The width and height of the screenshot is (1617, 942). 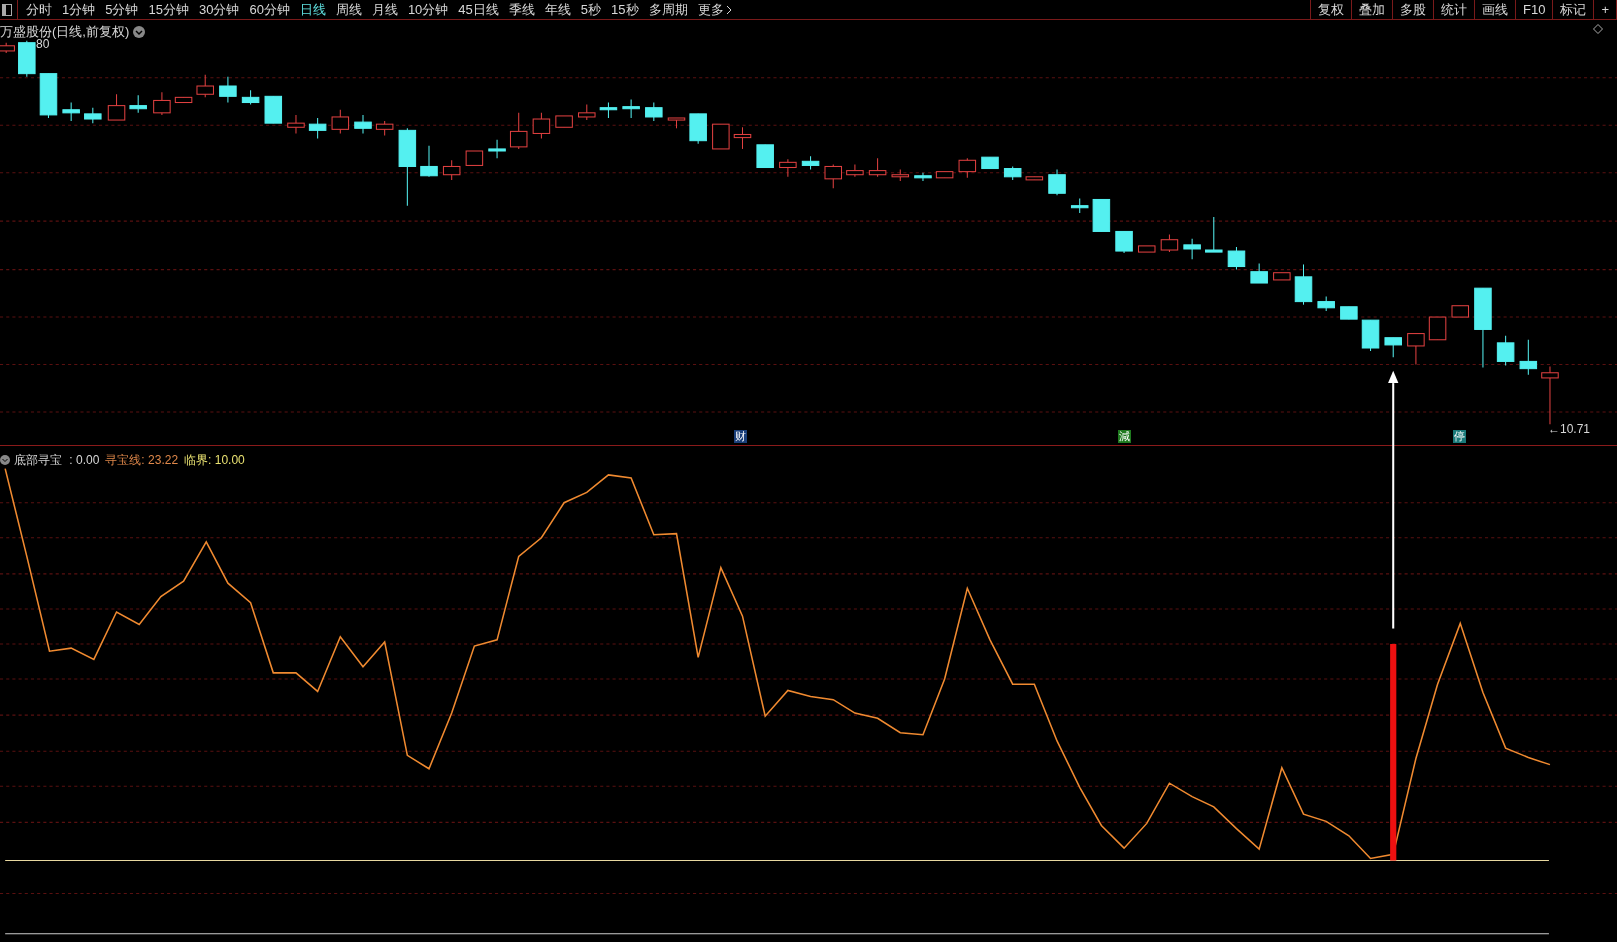 I want to click on indicator-value: : 0.00, so click(x=84, y=460).